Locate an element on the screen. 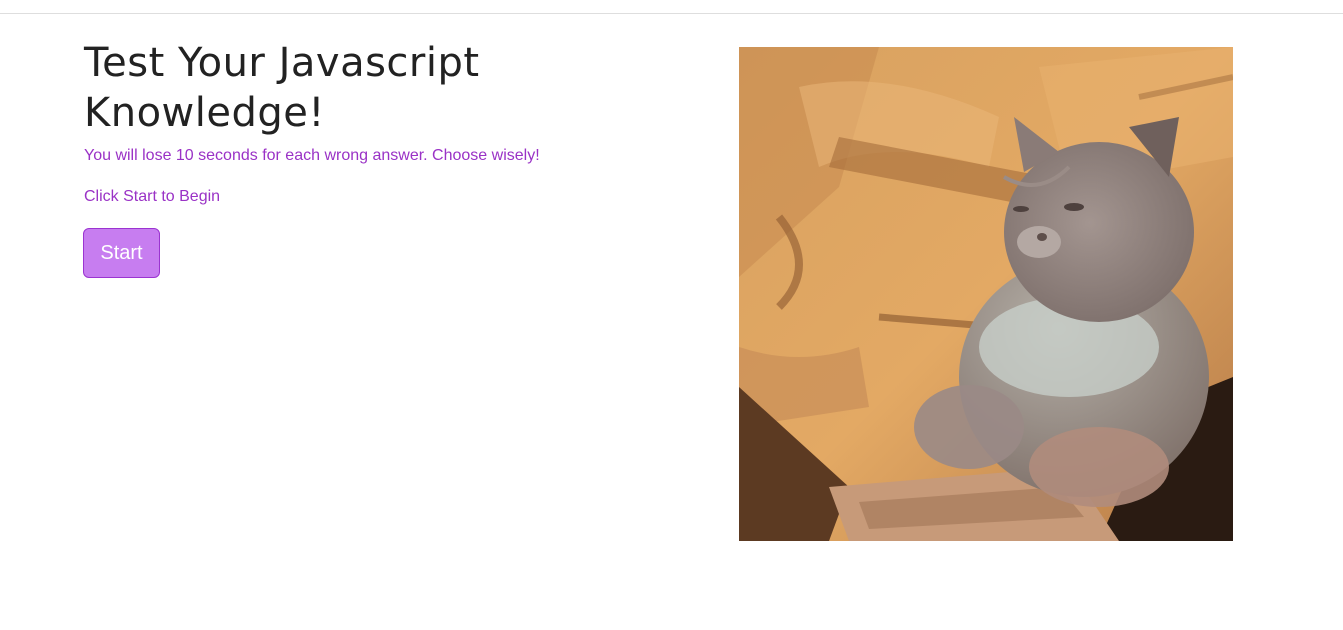  start-button: Start is located at coordinates (121, 253).